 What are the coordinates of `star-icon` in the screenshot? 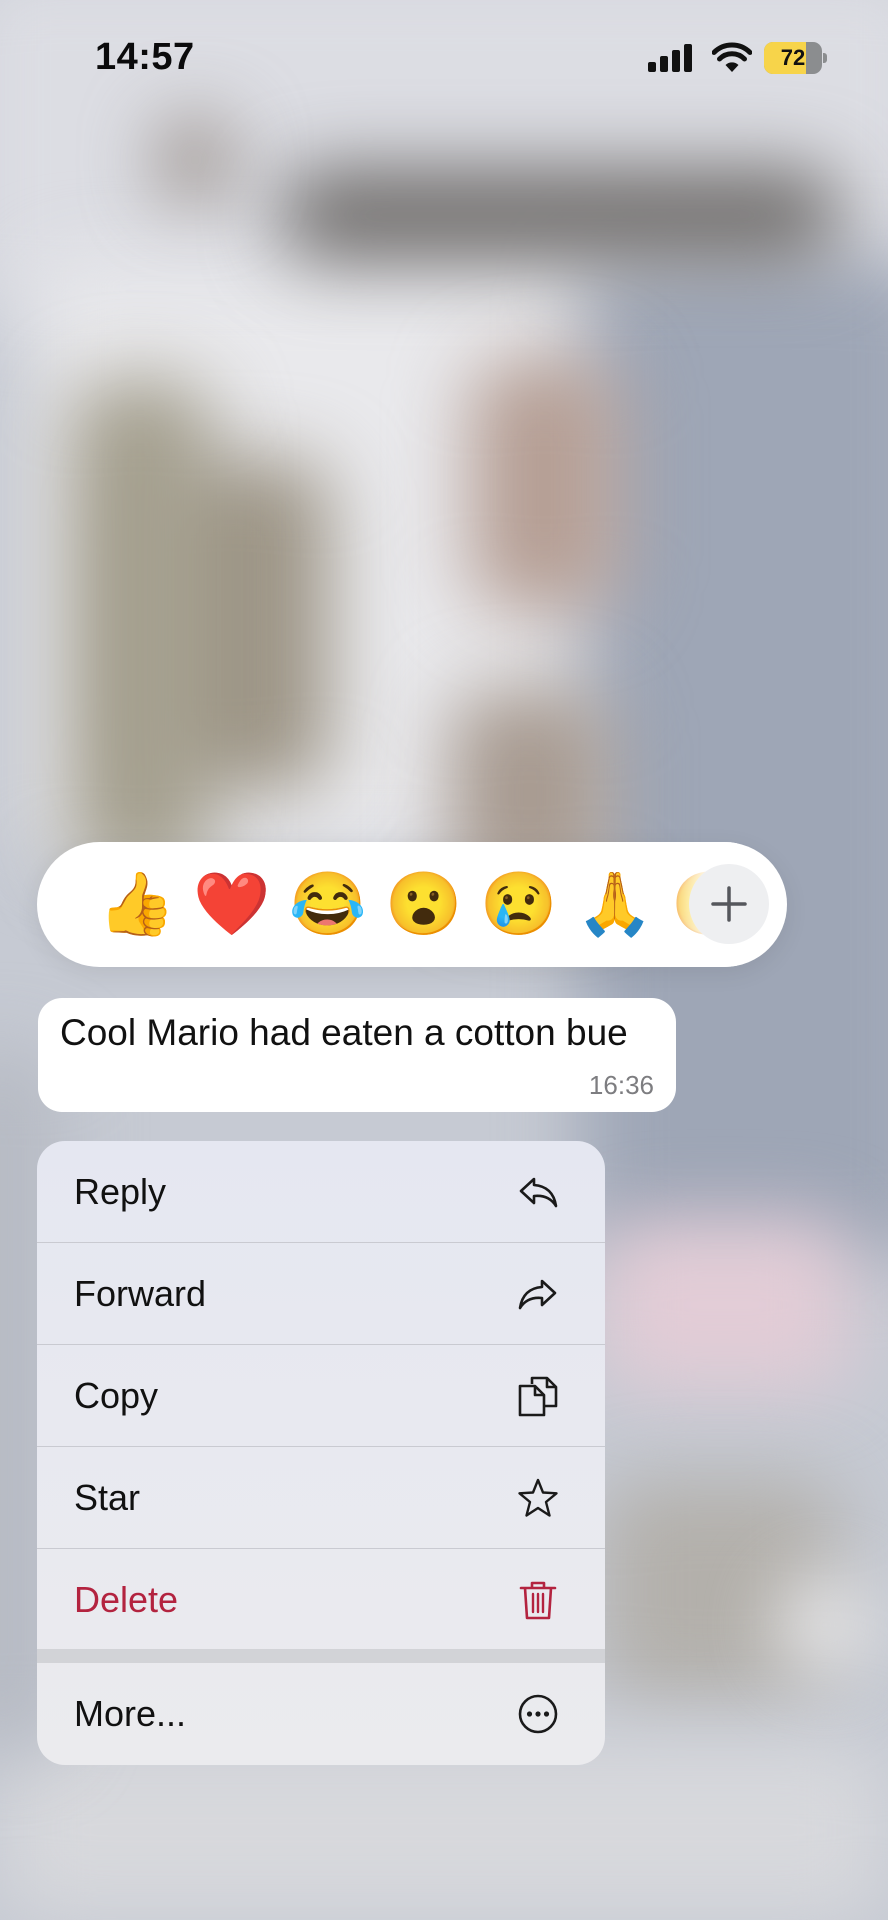 It's located at (538, 1497).